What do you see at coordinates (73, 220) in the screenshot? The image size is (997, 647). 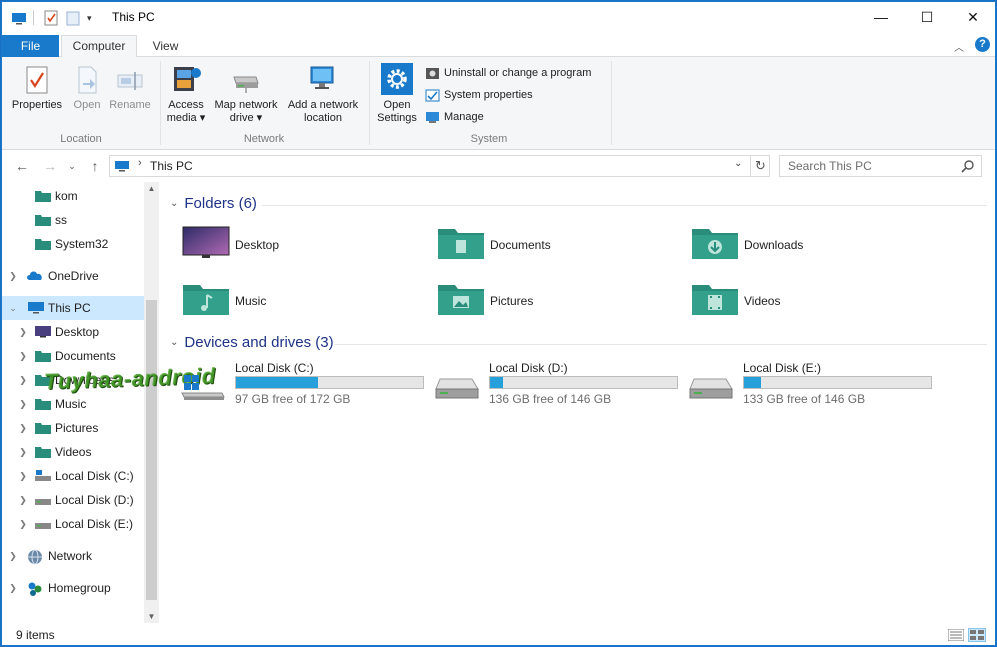 I see `nav-item-ss: ss` at bounding box center [73, 220].